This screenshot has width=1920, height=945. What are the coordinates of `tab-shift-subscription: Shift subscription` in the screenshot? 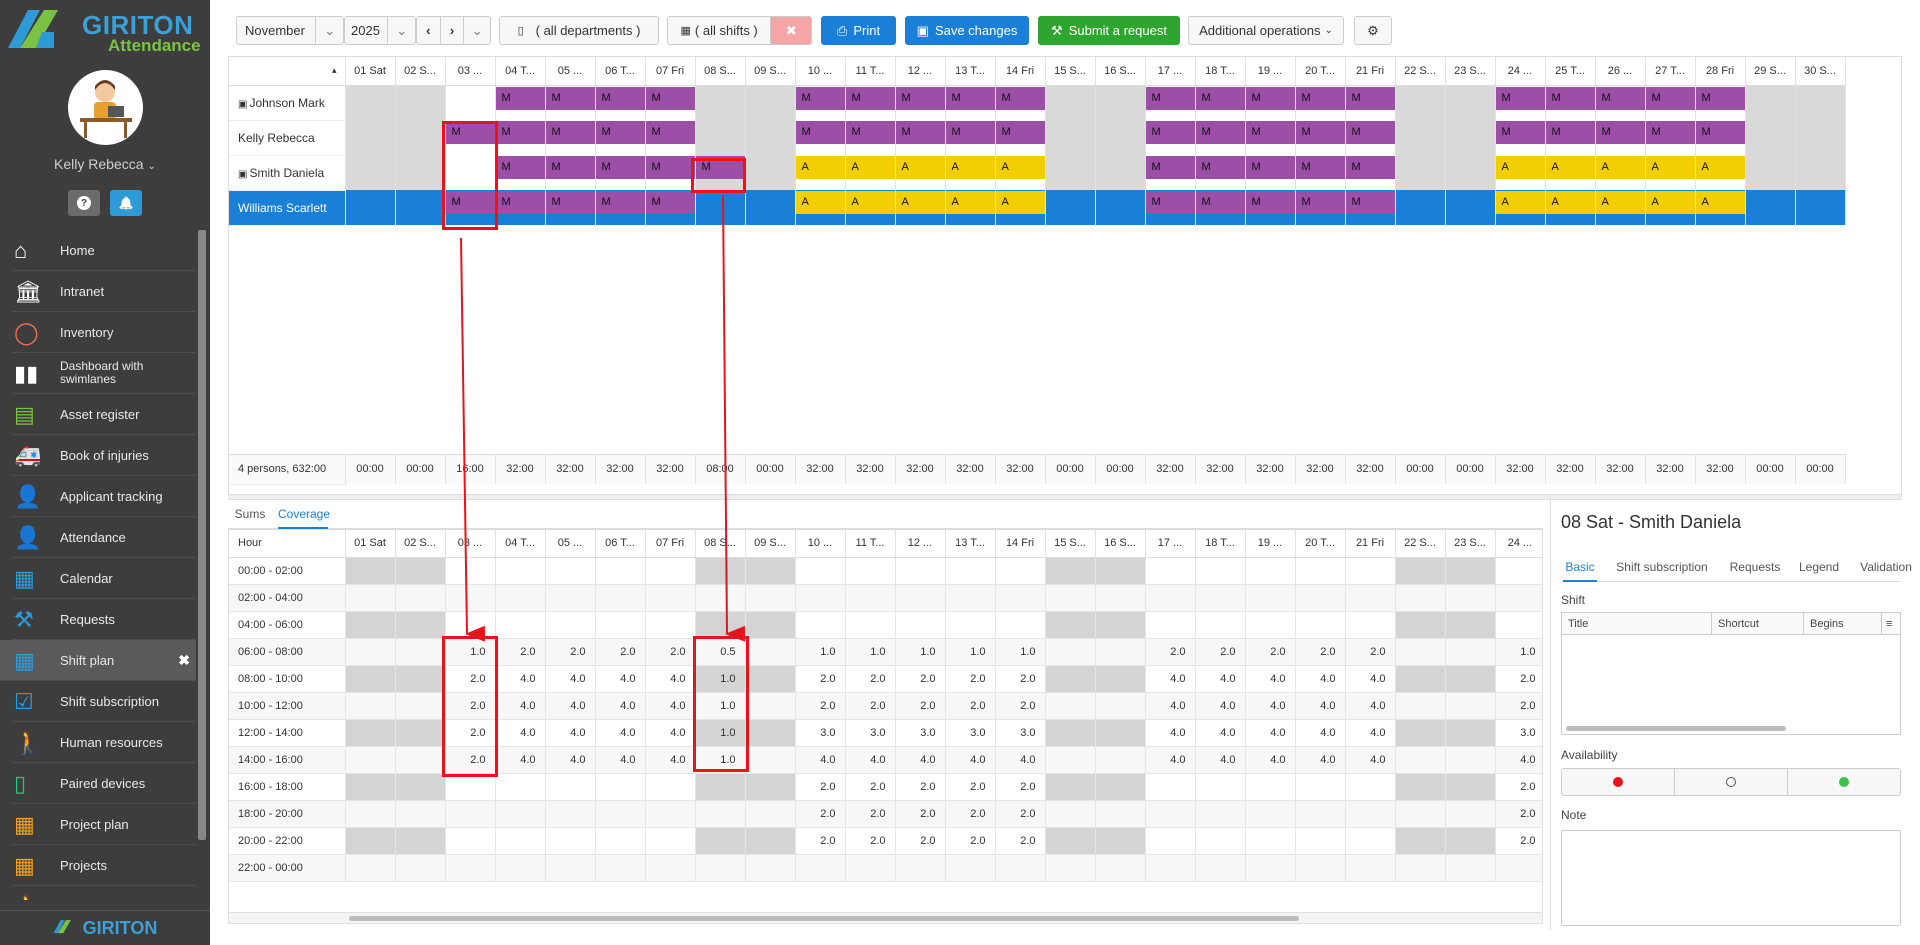 It's located at (1662, 568).